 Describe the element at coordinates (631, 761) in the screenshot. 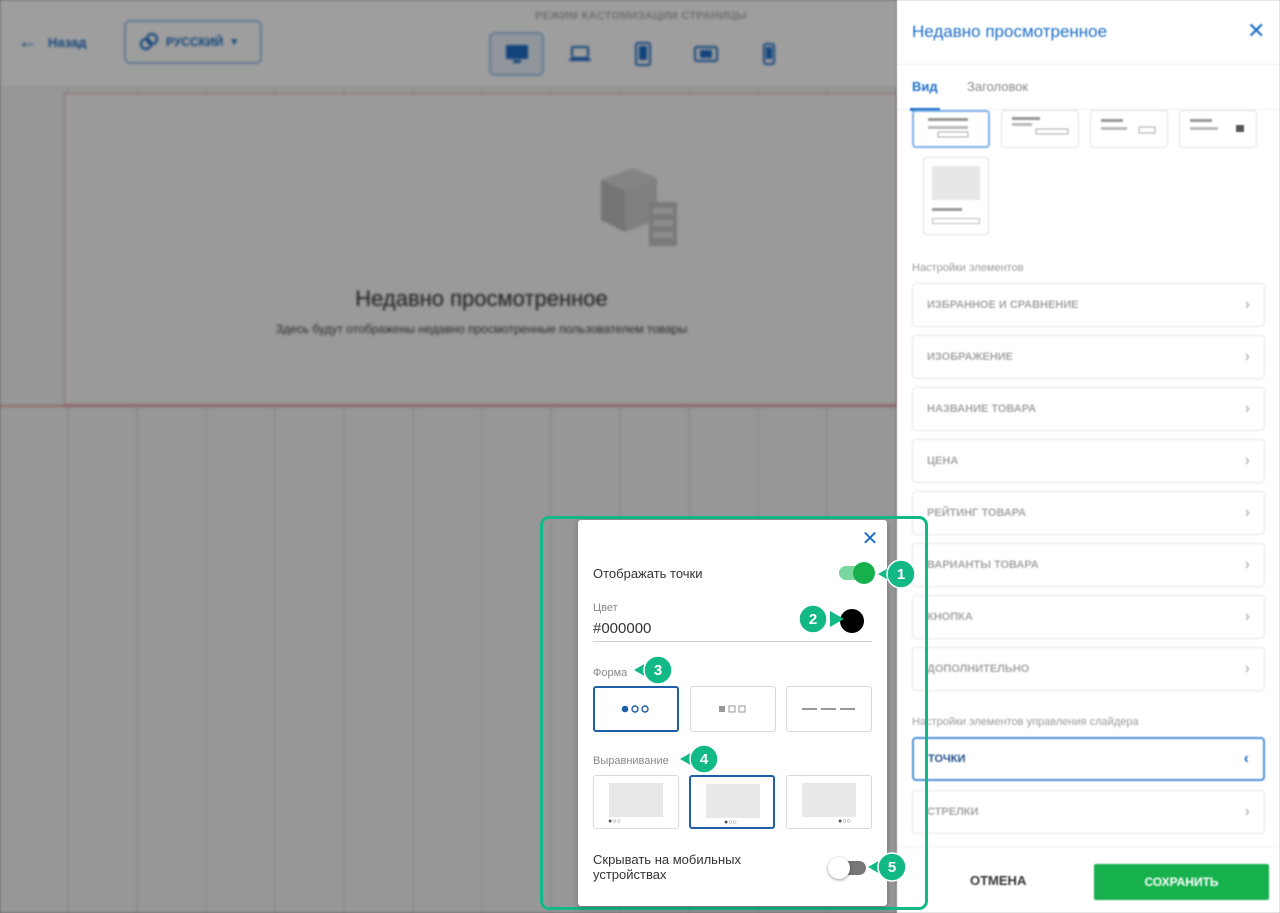

I see `alignment-label: Выравнивание` at that location.